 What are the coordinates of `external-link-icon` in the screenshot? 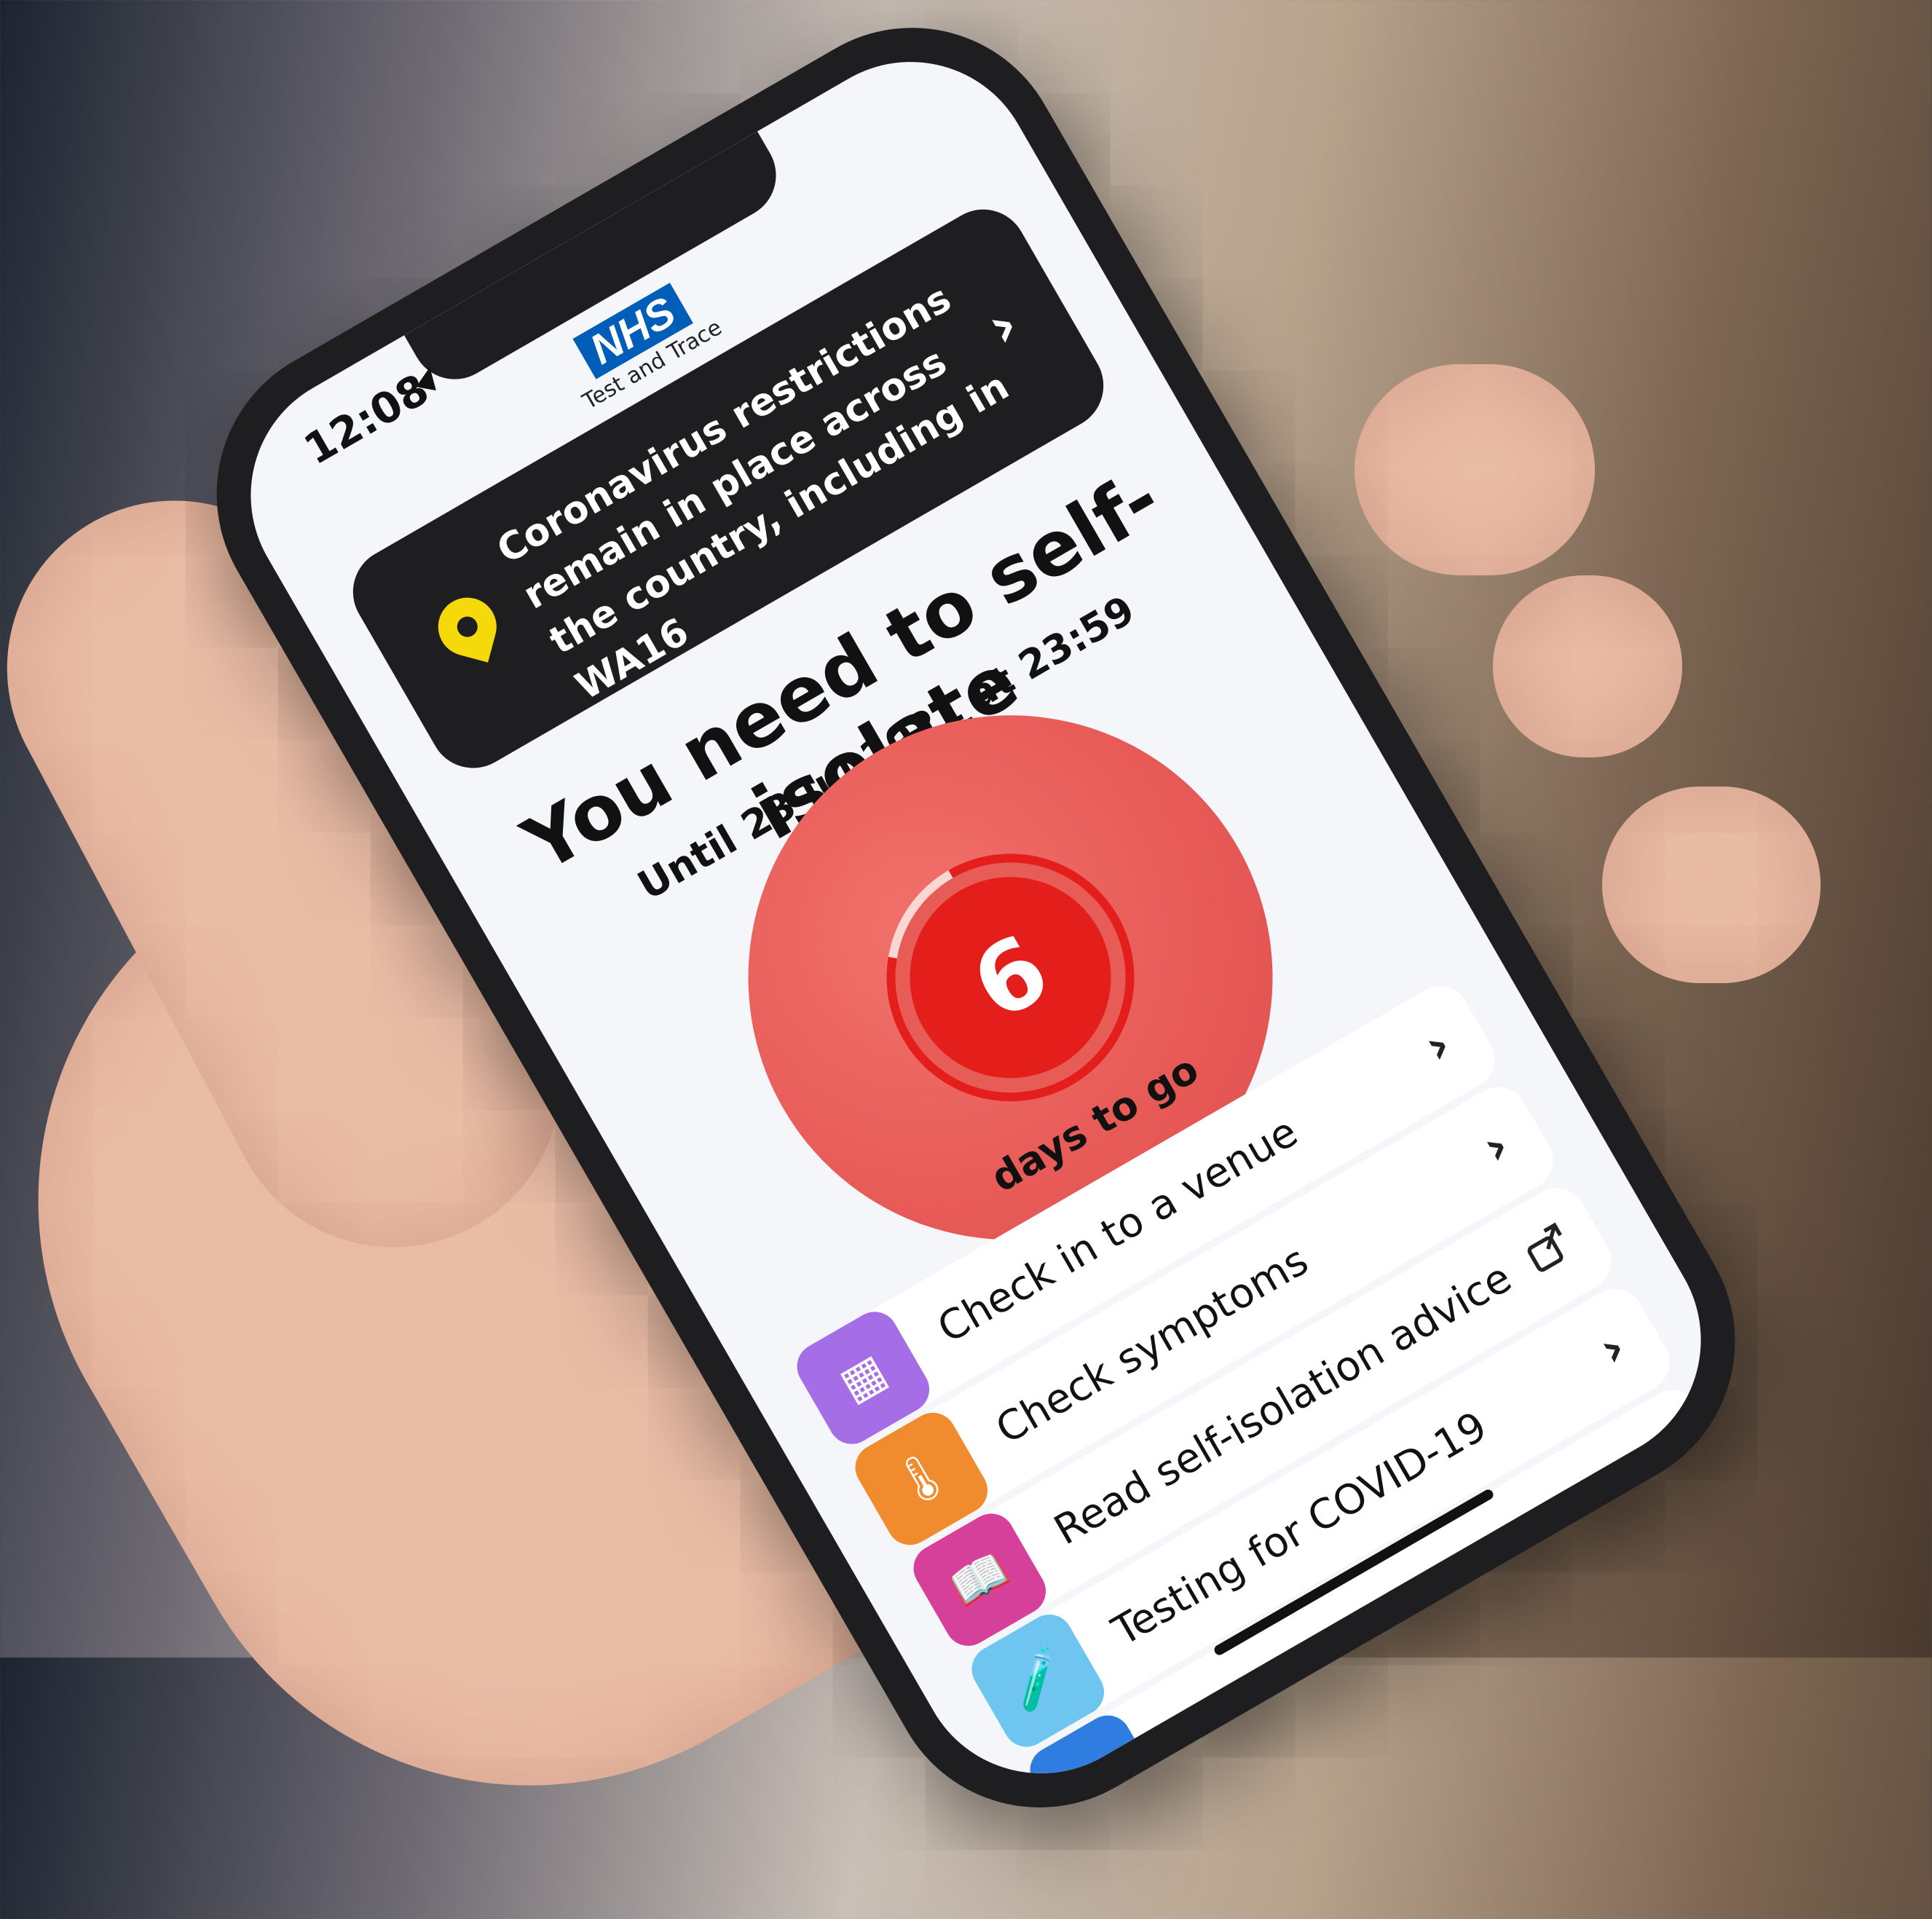 It's located at (1546, 1247).